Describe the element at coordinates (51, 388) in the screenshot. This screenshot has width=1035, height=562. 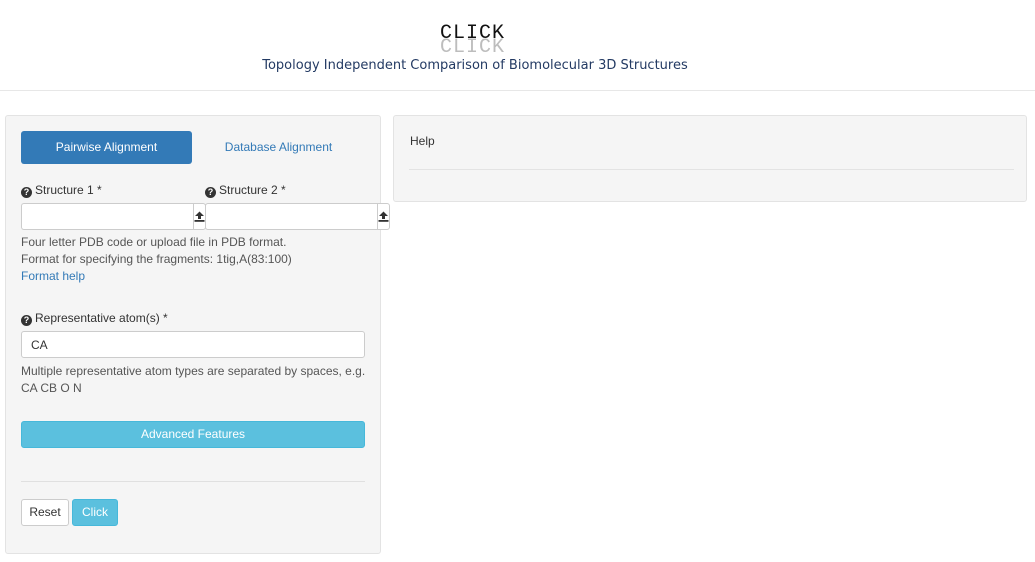
I see `atoms-help-line2: CA CB O N` at that location.